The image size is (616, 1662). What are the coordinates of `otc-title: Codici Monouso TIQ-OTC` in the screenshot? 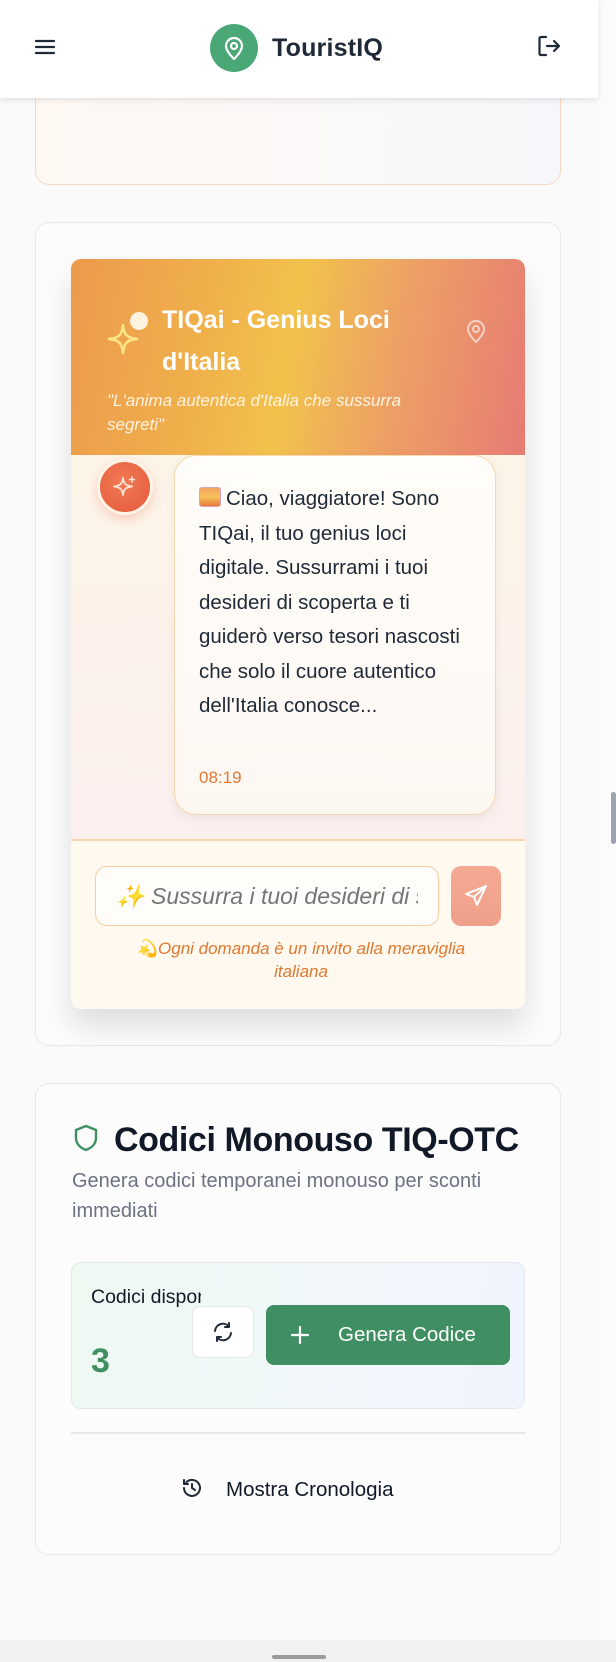 It's located at (316, 1139).